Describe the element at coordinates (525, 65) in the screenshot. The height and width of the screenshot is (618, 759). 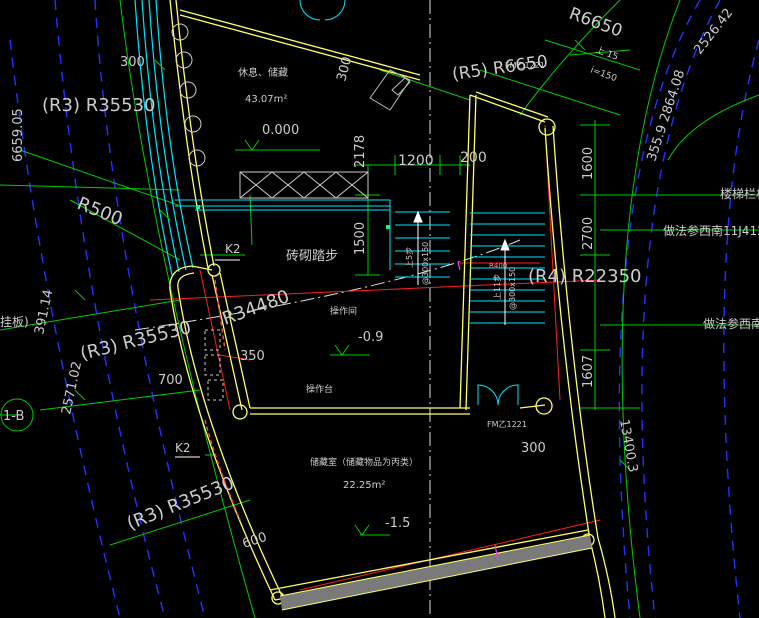
I see `tag-door-top: FM乙1221` at that location.